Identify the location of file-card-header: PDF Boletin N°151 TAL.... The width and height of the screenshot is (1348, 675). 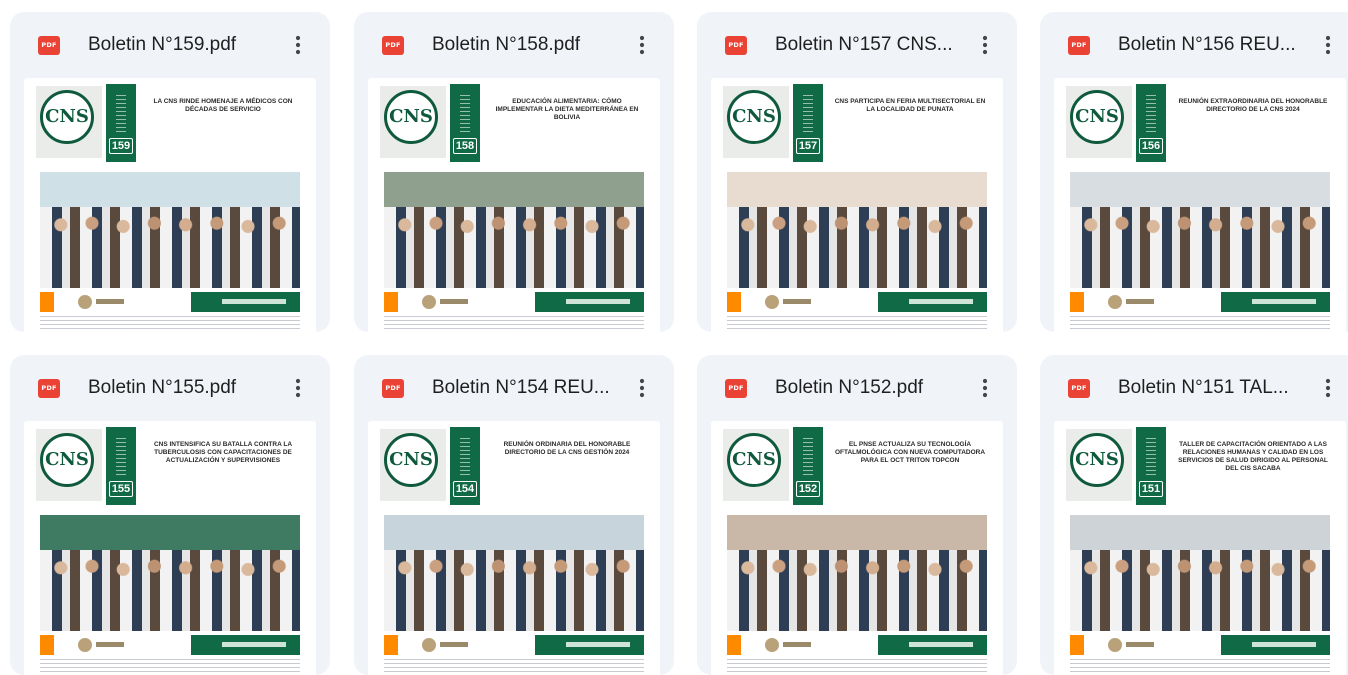
(1194, 387).